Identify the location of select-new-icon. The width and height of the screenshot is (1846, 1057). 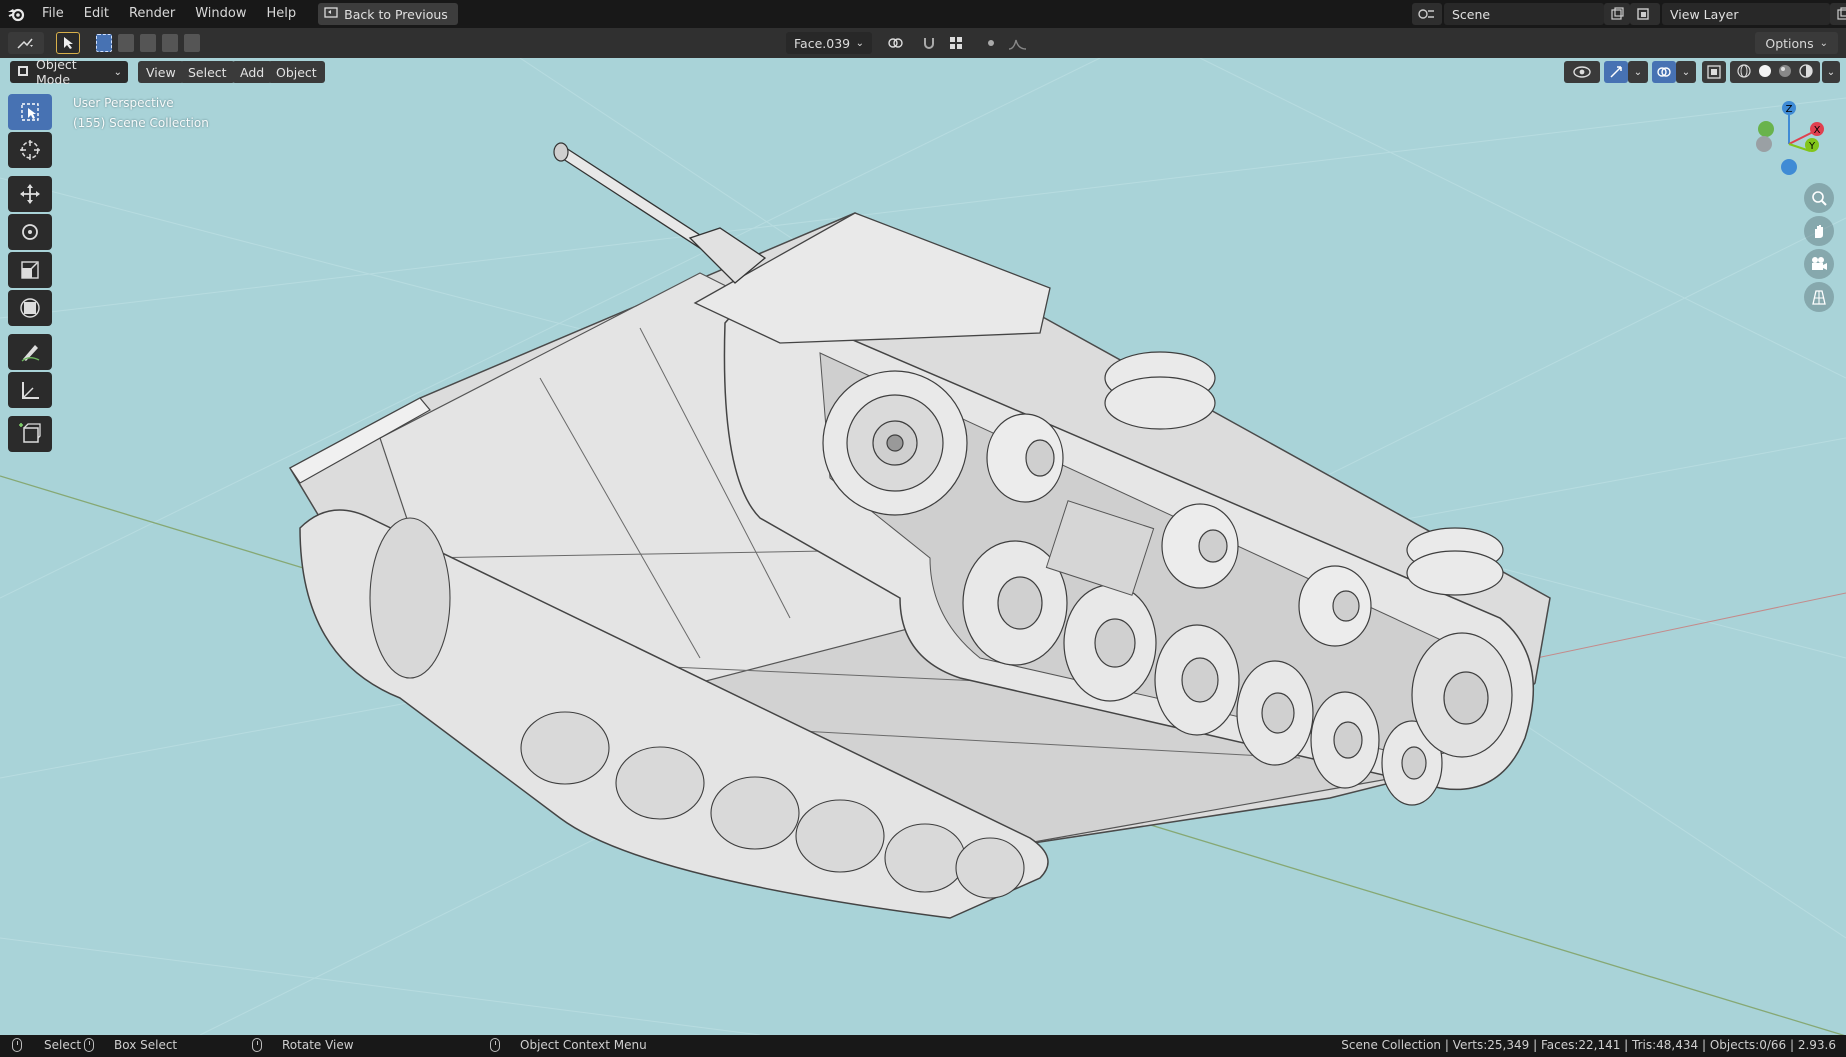
(104, 43).